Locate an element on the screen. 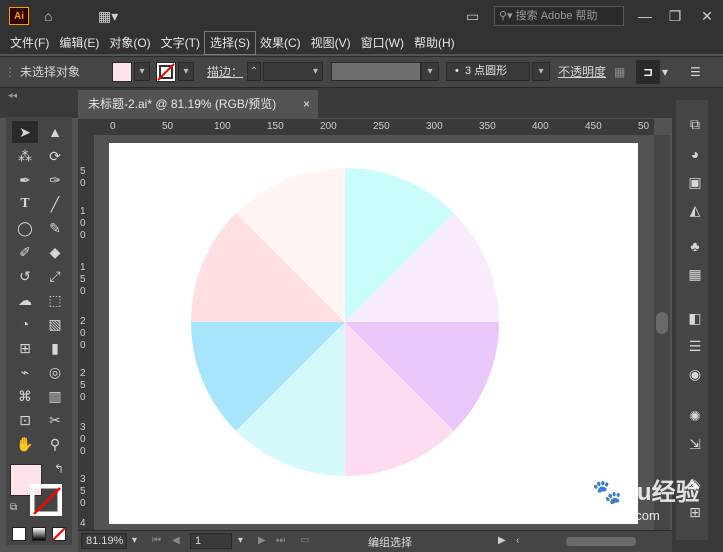 This screenshot has width=723, height=552. profile-chevron-icon: ▾ is located at coordinates (430, 71).